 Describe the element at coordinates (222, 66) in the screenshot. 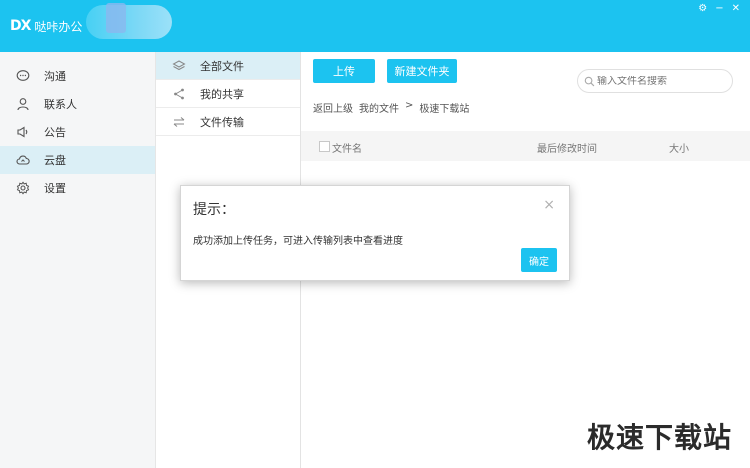

I see `folder-label: 全部文件` at that location.